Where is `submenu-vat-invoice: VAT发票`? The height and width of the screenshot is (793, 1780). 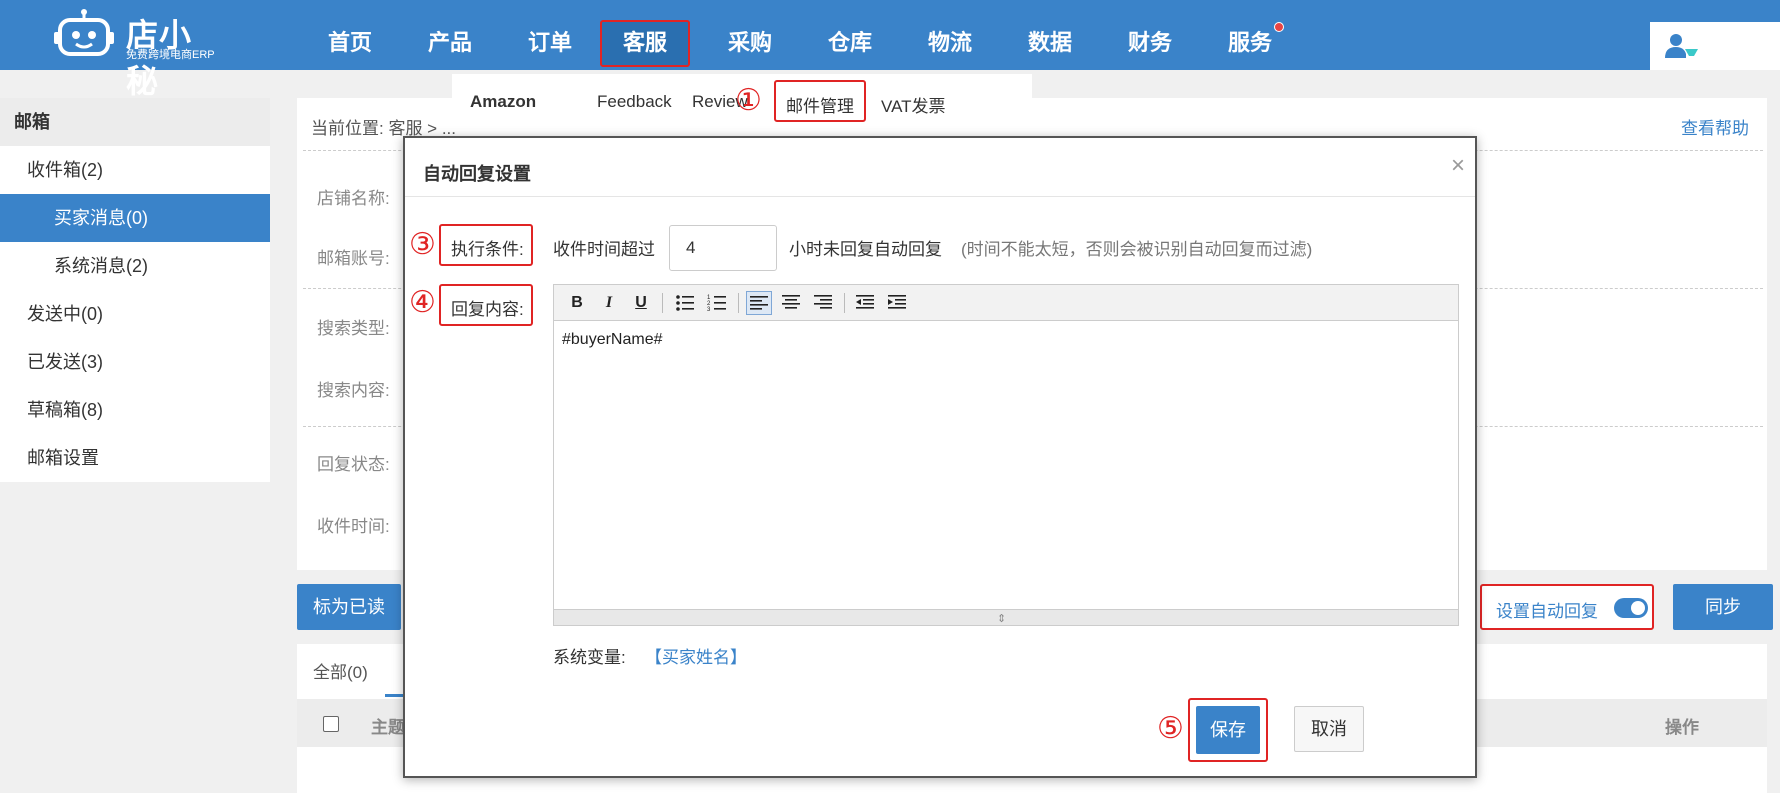
submenu-vat-invoice: VAT发票 is located at coordinates (913, 104).